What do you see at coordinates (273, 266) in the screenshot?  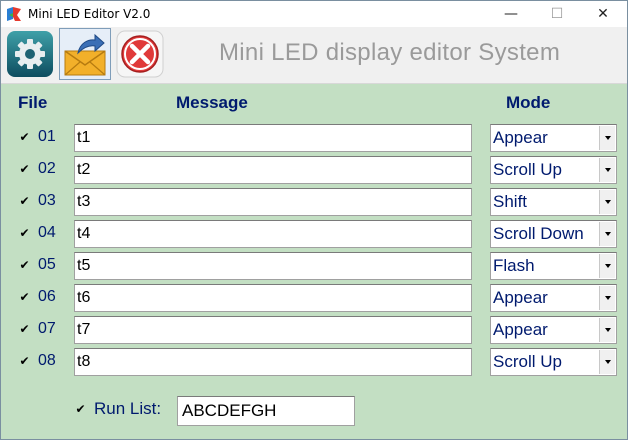 I see `message-input: t5` at bounding box center [273, 266].